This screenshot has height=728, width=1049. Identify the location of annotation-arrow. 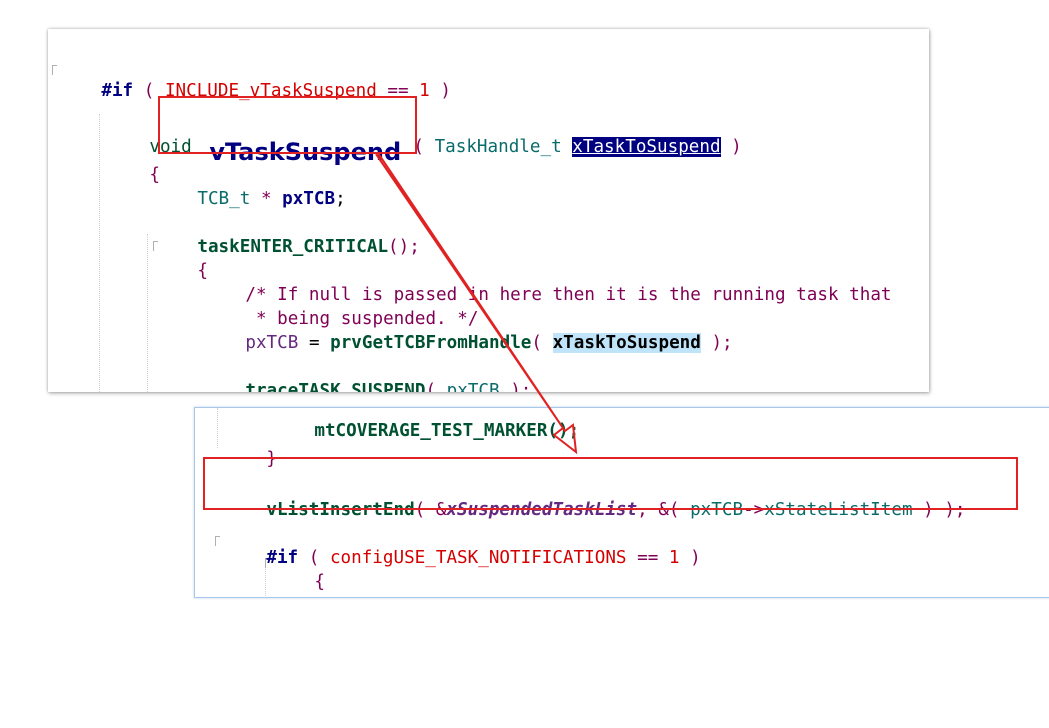
(476, 303).